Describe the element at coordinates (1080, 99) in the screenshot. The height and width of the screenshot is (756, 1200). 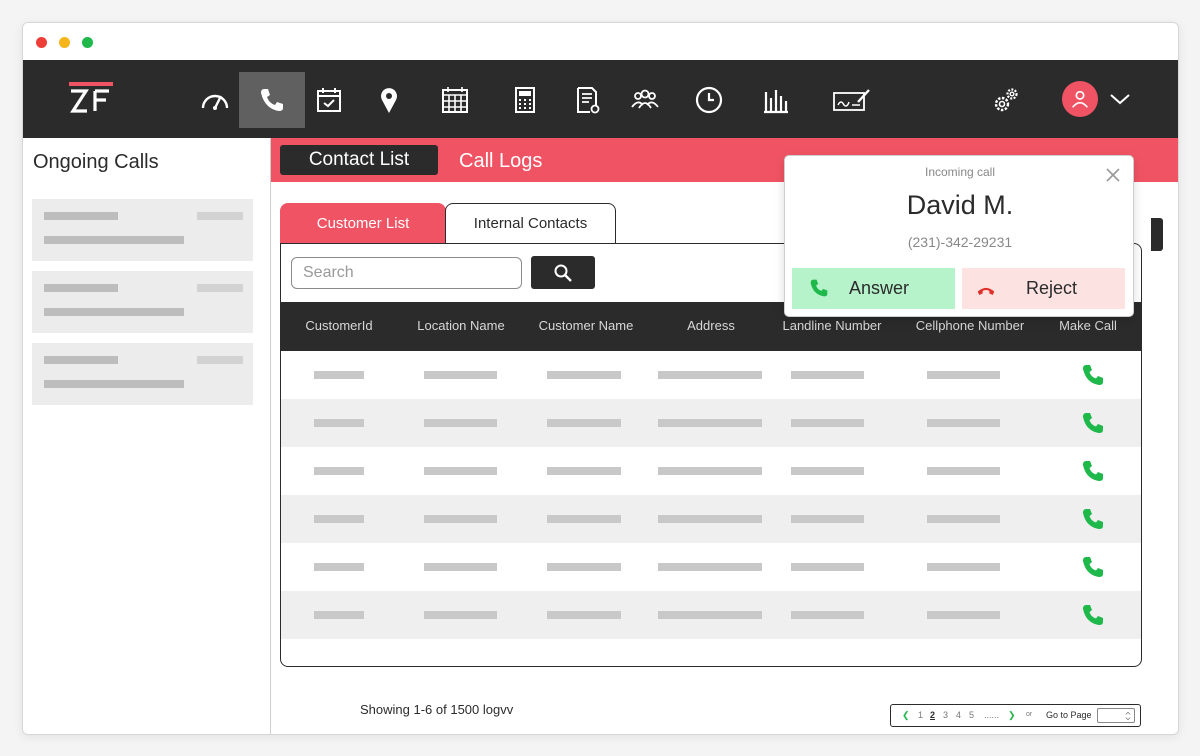
I see `user-avatar-icon` at that location.